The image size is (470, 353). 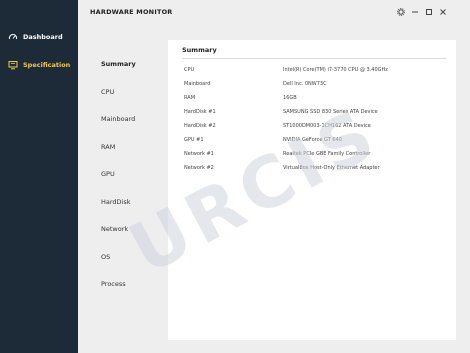 I want to click on section-gpu: GPU, so click(x=108, y=174).